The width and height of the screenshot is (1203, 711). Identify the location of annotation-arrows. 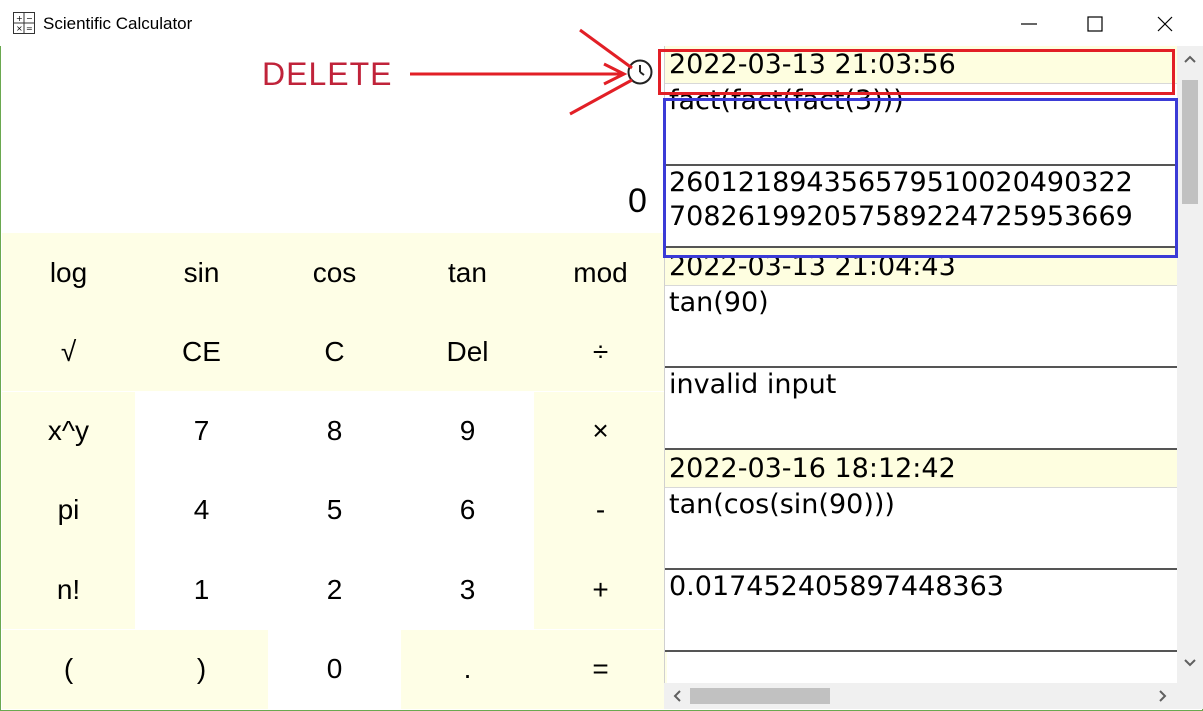
(521, 72).